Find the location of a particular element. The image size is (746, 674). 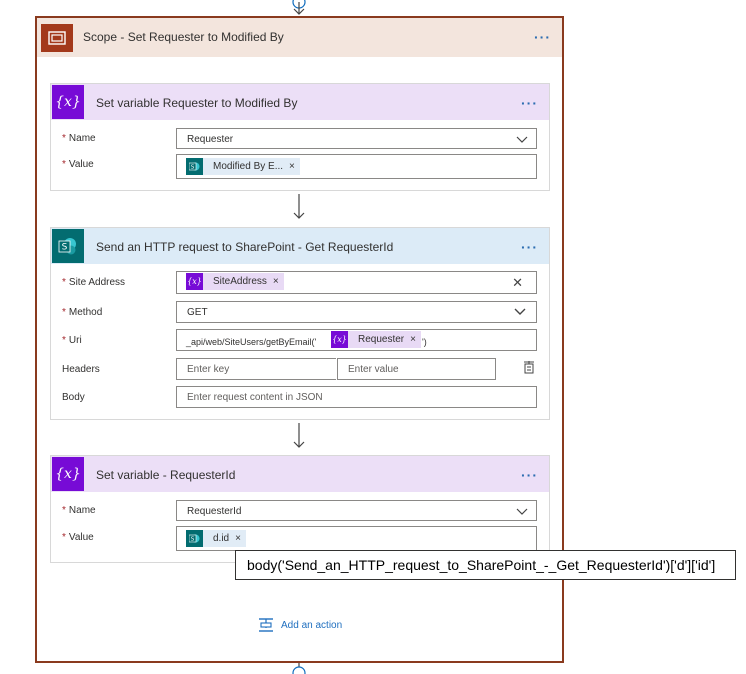

scope-header: Scope - Set Requester to Modified By ··· is located at coordinates (299, 37).